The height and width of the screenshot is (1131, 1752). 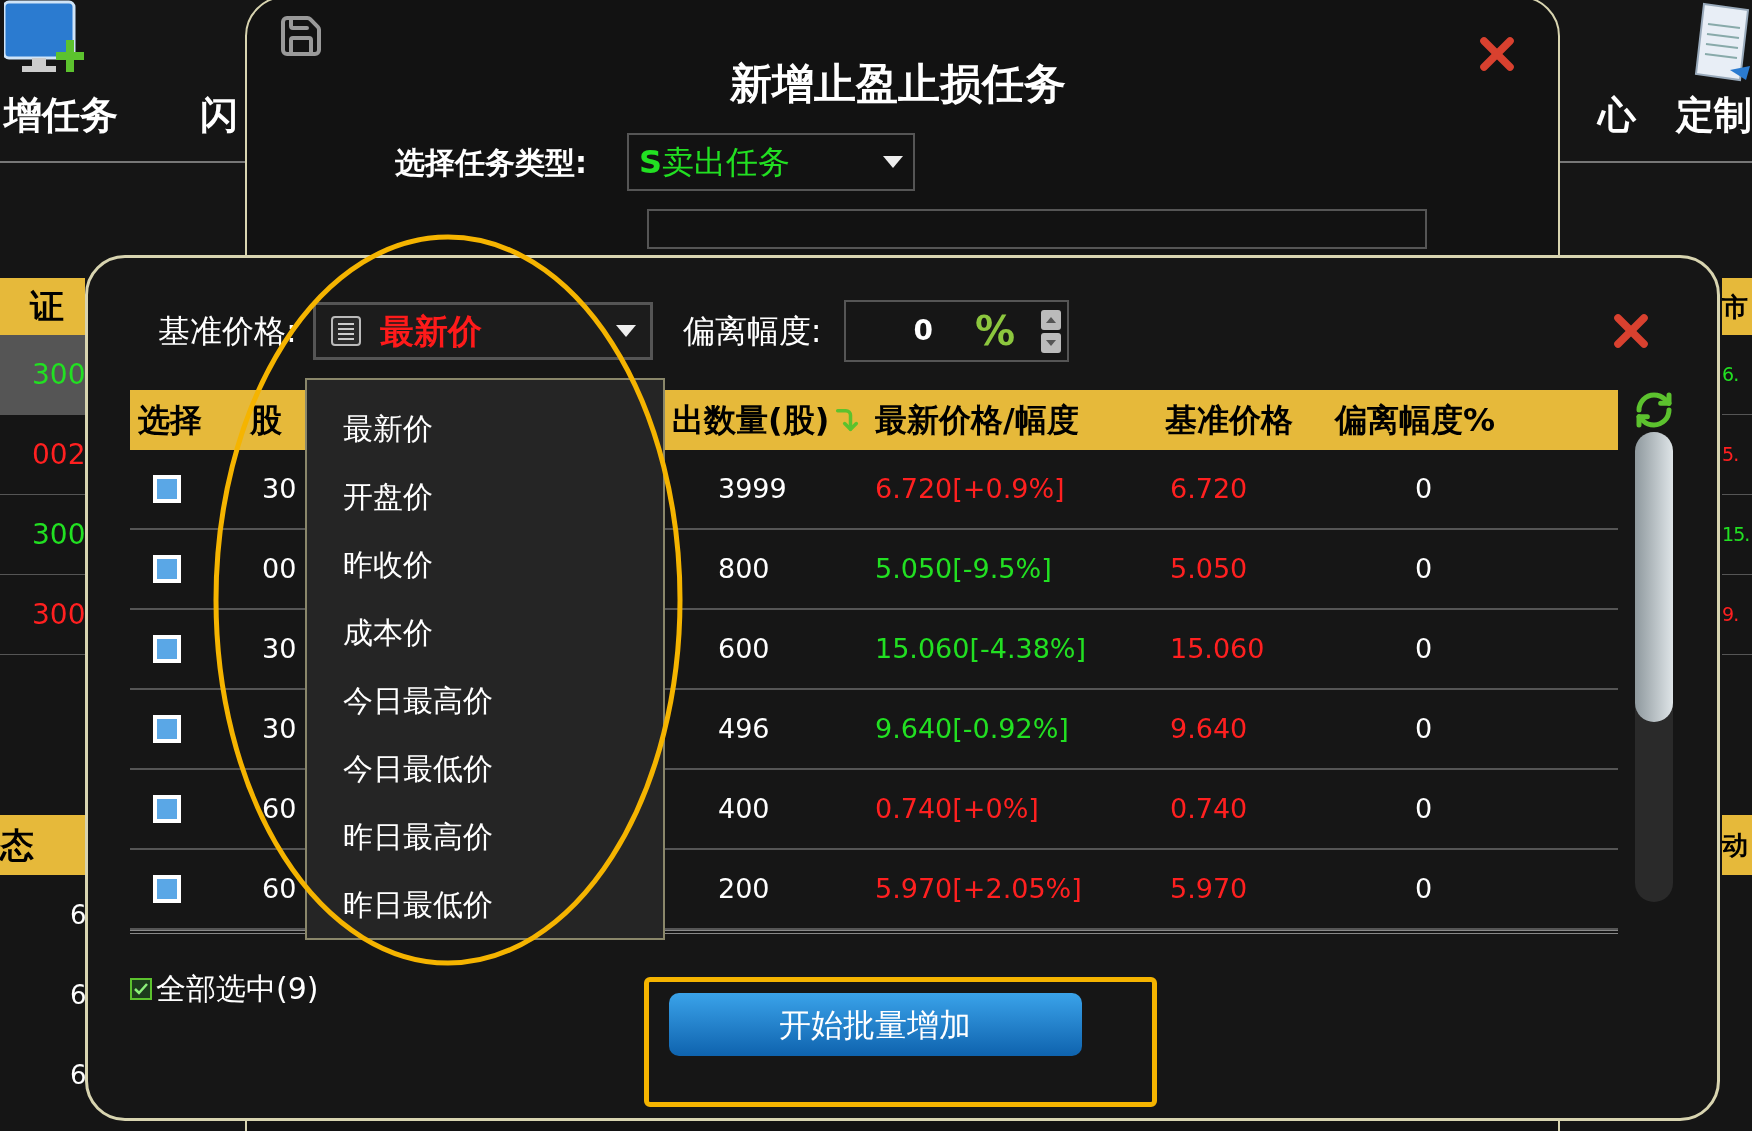 What do you see at coordinates (1714, 115) in the screenshot?
I see `toolbar-label: 定制` at bounding box center [1714, 115].